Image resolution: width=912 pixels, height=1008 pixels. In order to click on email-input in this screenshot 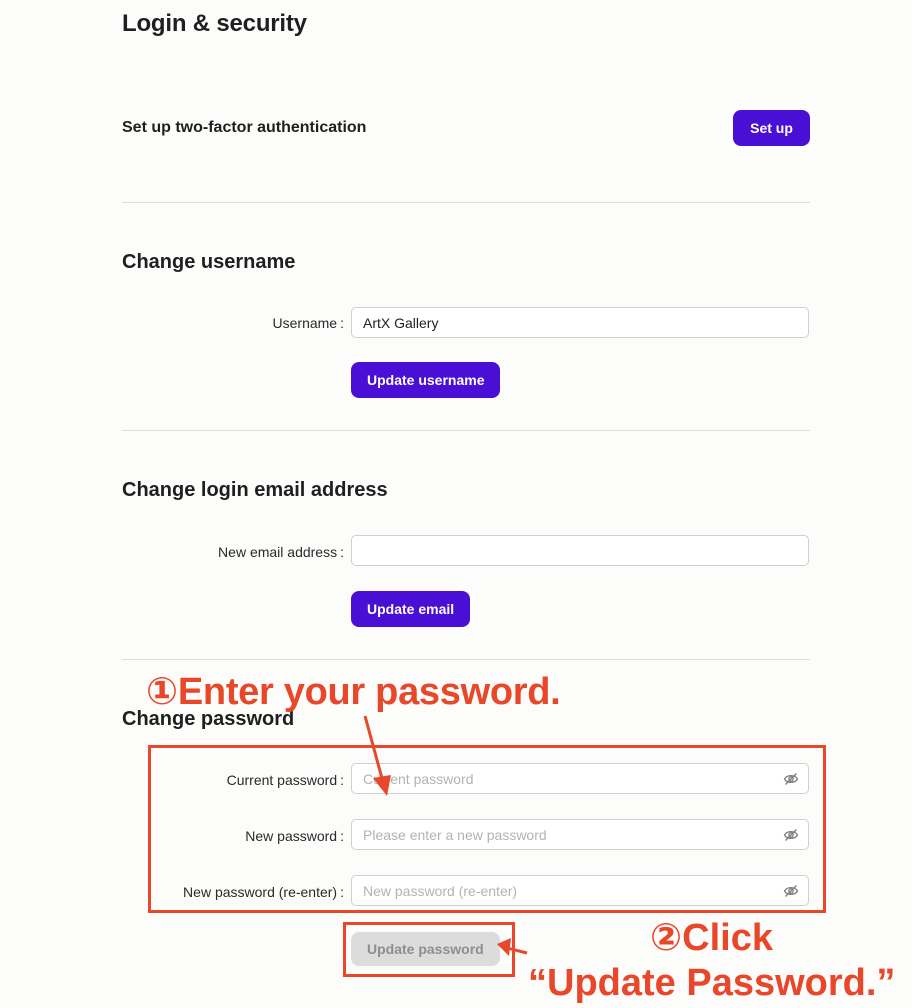, I will do `click(580, 550)`.